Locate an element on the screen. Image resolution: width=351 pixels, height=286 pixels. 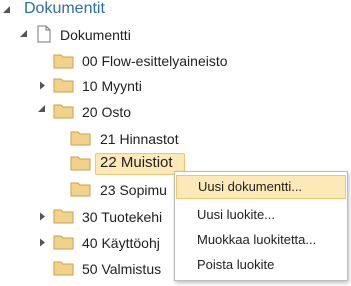
tree-node-50: 50 Valmistus is located at coordinates (121, 269).